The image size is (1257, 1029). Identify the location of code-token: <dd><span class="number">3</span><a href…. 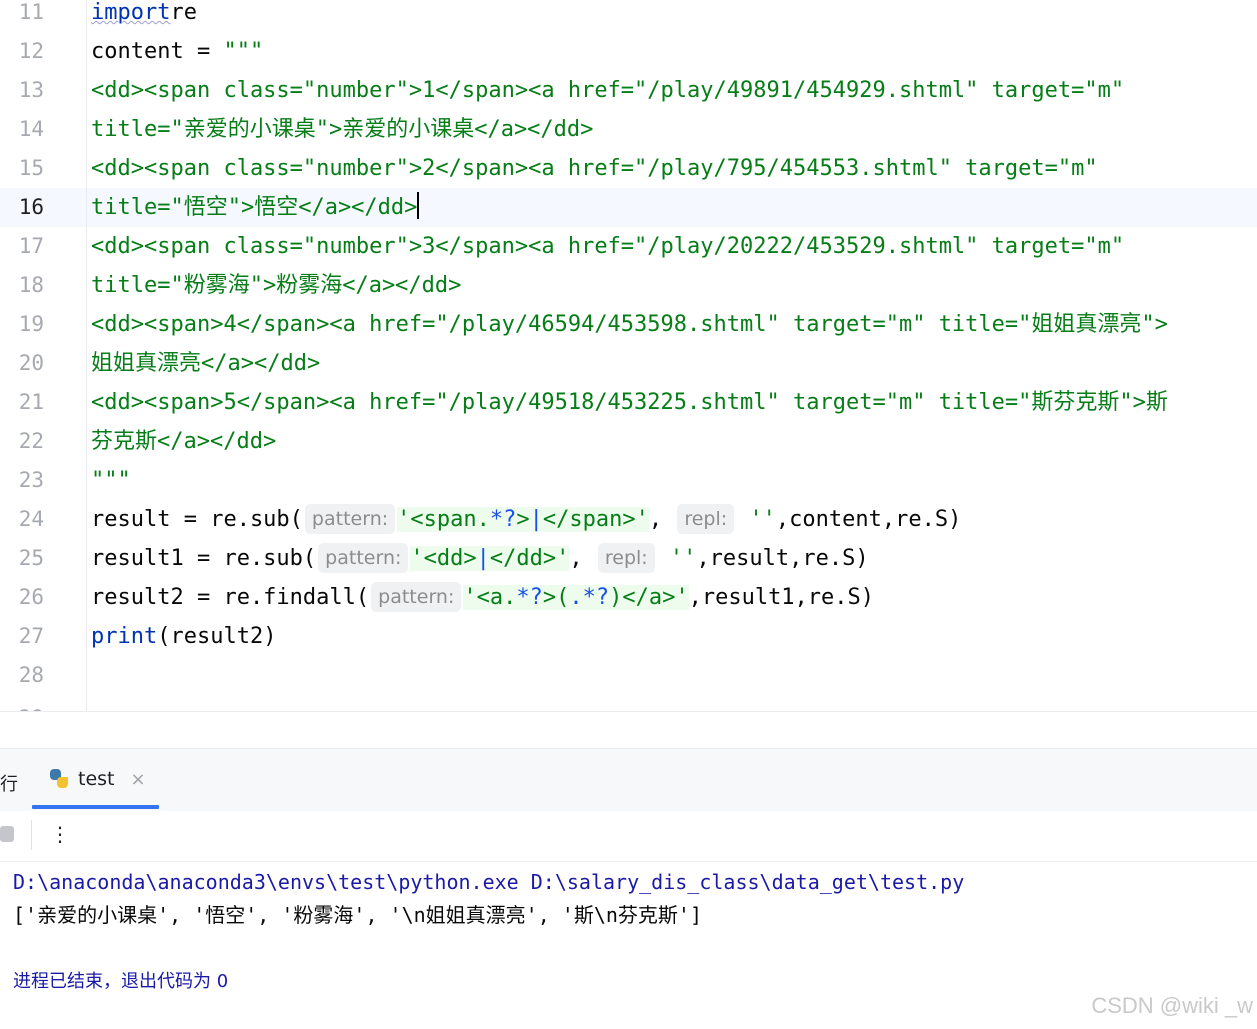
(608, 246).